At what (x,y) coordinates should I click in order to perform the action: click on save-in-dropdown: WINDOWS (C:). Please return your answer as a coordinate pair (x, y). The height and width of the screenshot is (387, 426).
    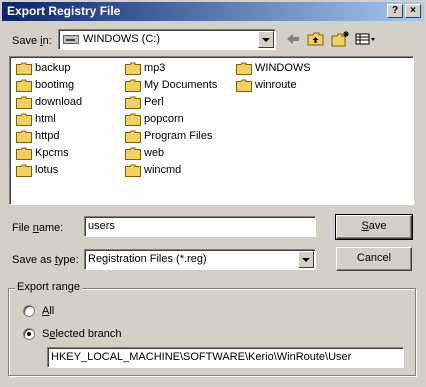
    Looking at the image, I should click on (167, 39).